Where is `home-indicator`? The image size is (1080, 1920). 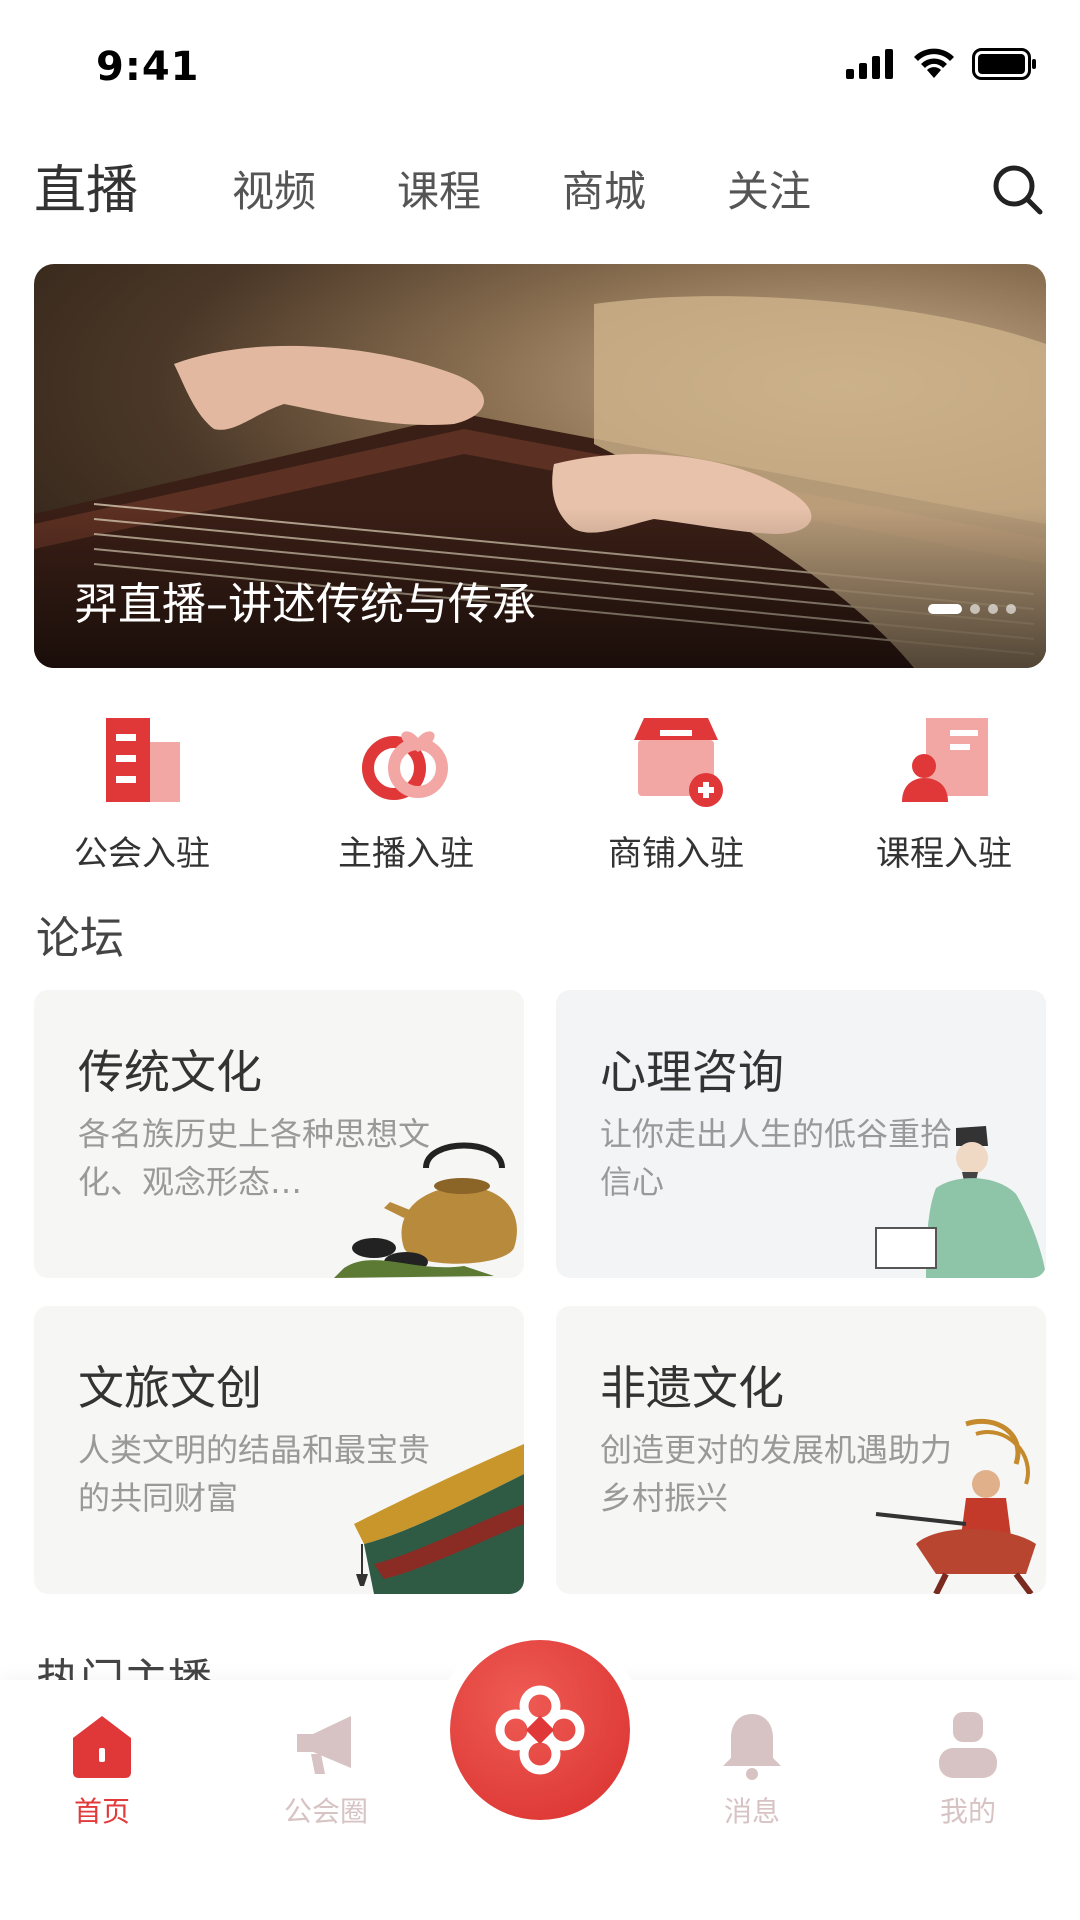
home-indicator is located at coordinates (540, 1897).